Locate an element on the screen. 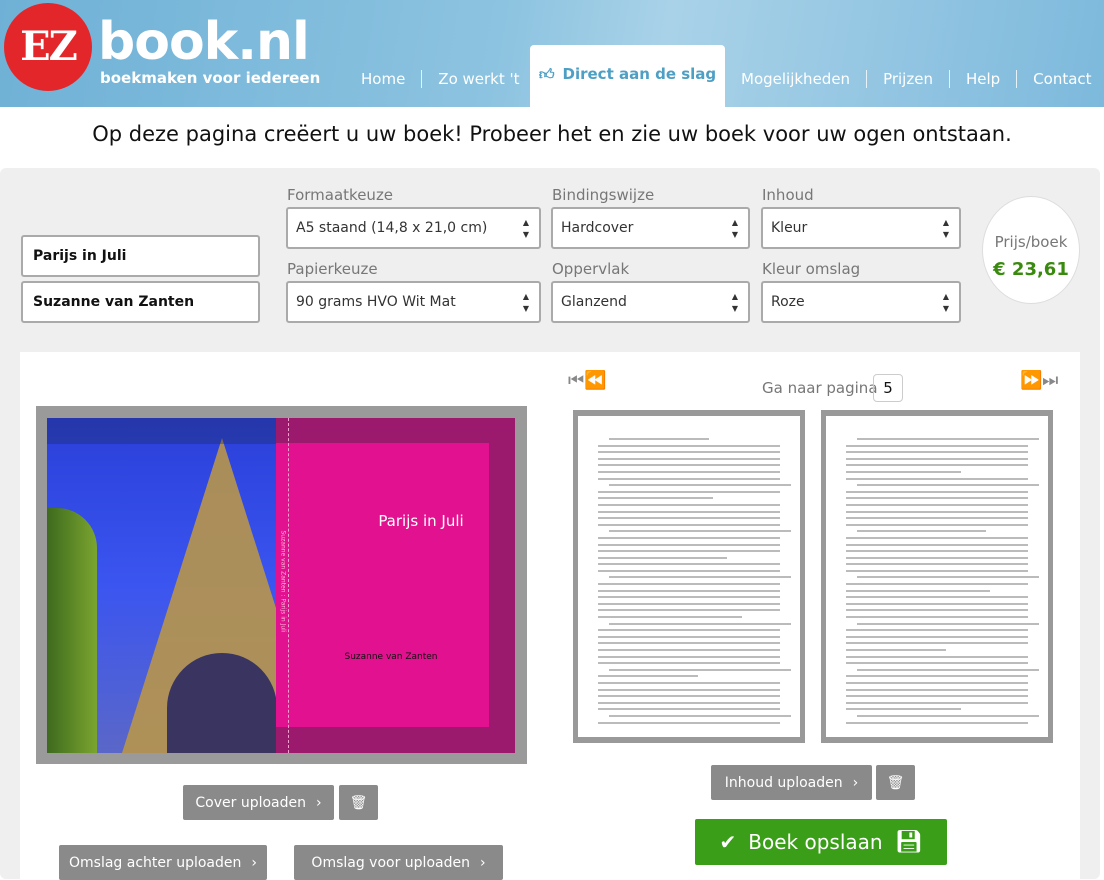 The width and height of the screenshot is (1104, 880). next-page-icon: ⏩ is located at coordinates (1031, 380).